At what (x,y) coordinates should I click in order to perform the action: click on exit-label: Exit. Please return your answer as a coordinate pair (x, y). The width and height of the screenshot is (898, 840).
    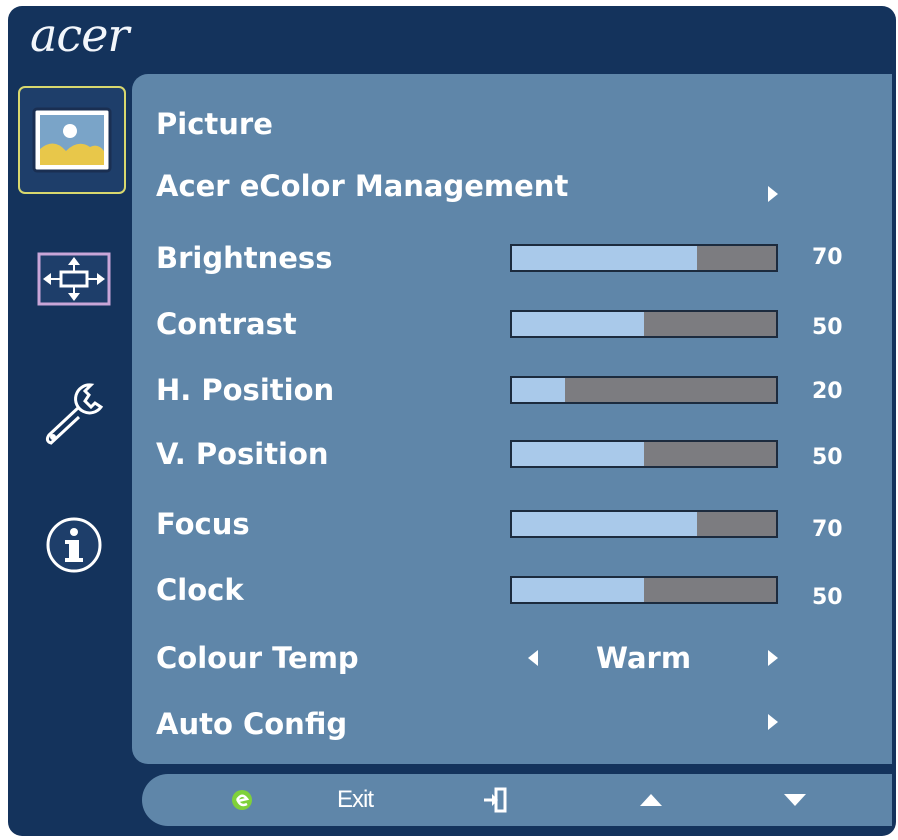
    Looking at the image, I should click on (355, 799).